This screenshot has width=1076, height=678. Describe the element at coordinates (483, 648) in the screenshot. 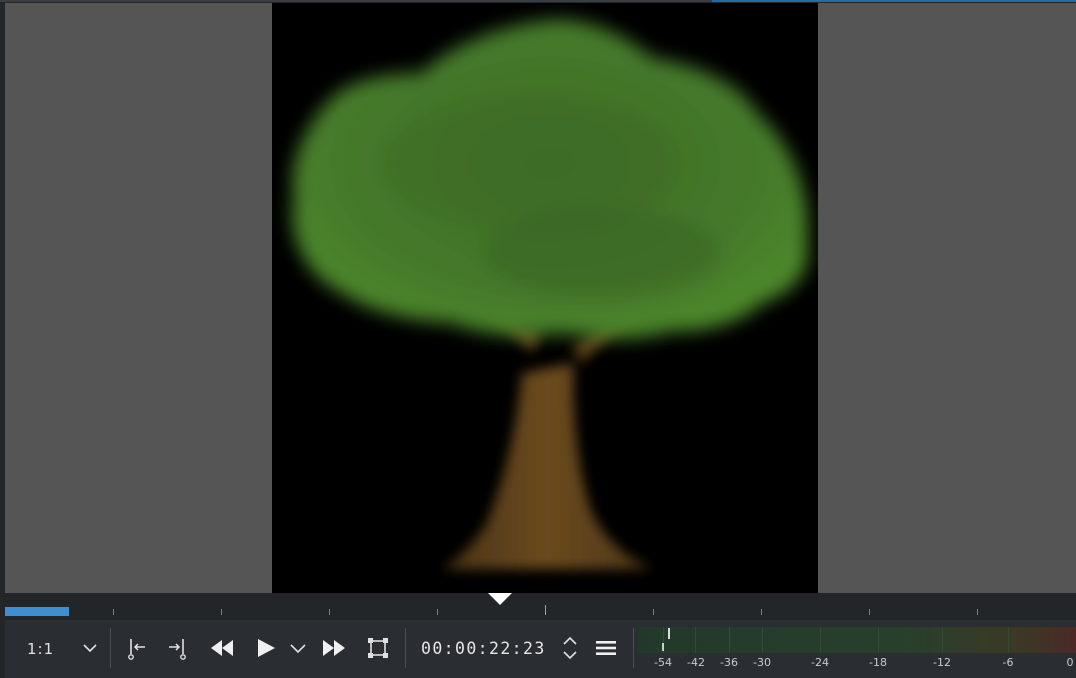

I see `timecode-display: 00:00:22:23` at that location.